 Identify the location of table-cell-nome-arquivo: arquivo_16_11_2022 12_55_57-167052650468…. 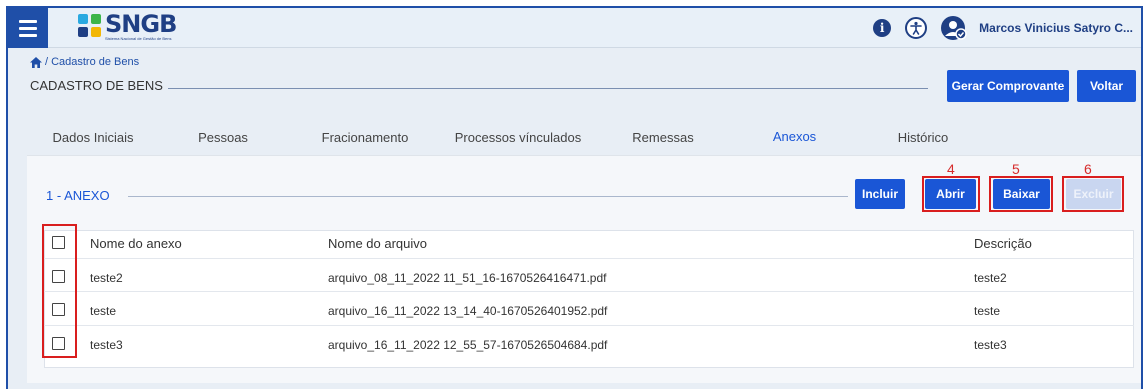
(467, 345).